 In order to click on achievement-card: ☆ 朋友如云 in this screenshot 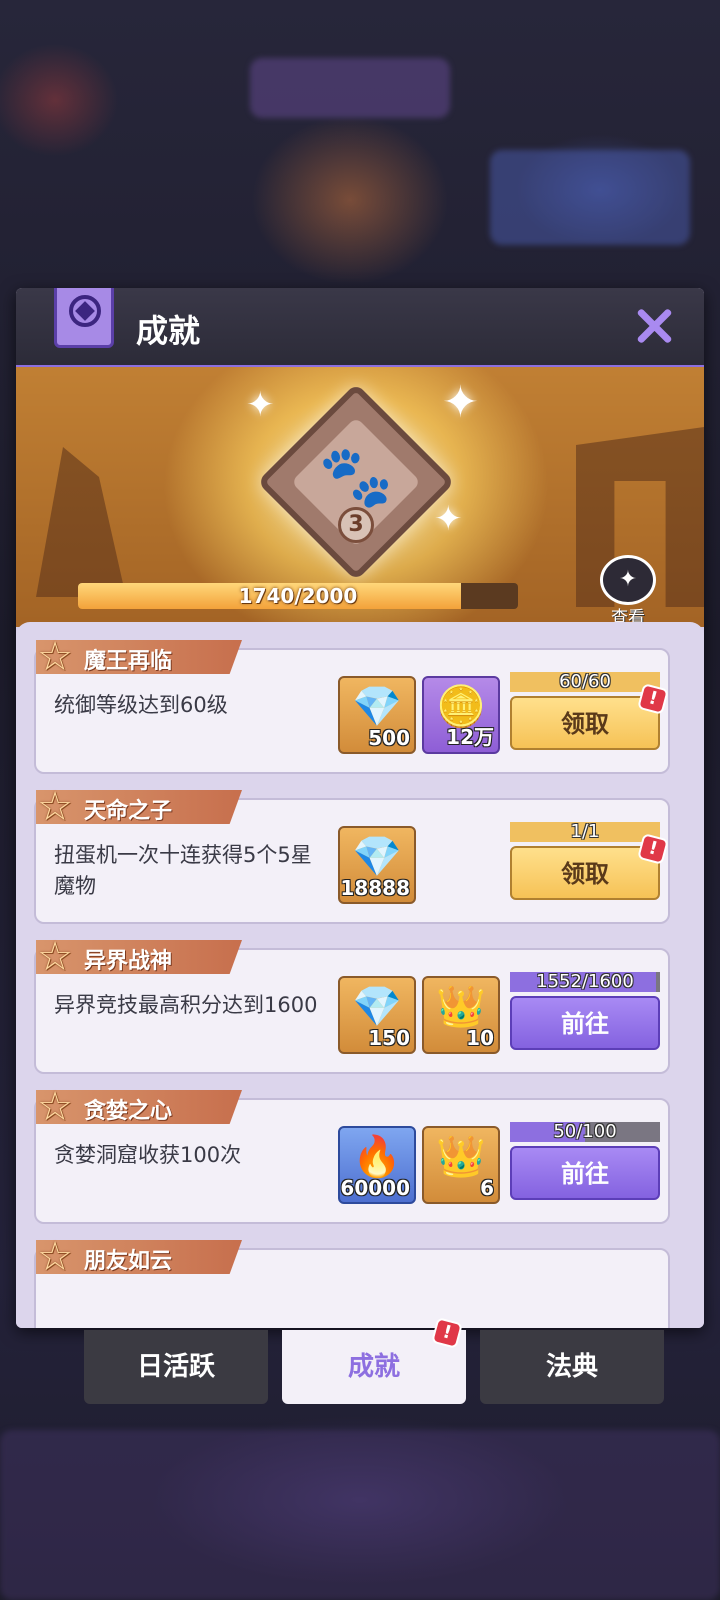, I will do `click(352, 1281)`.